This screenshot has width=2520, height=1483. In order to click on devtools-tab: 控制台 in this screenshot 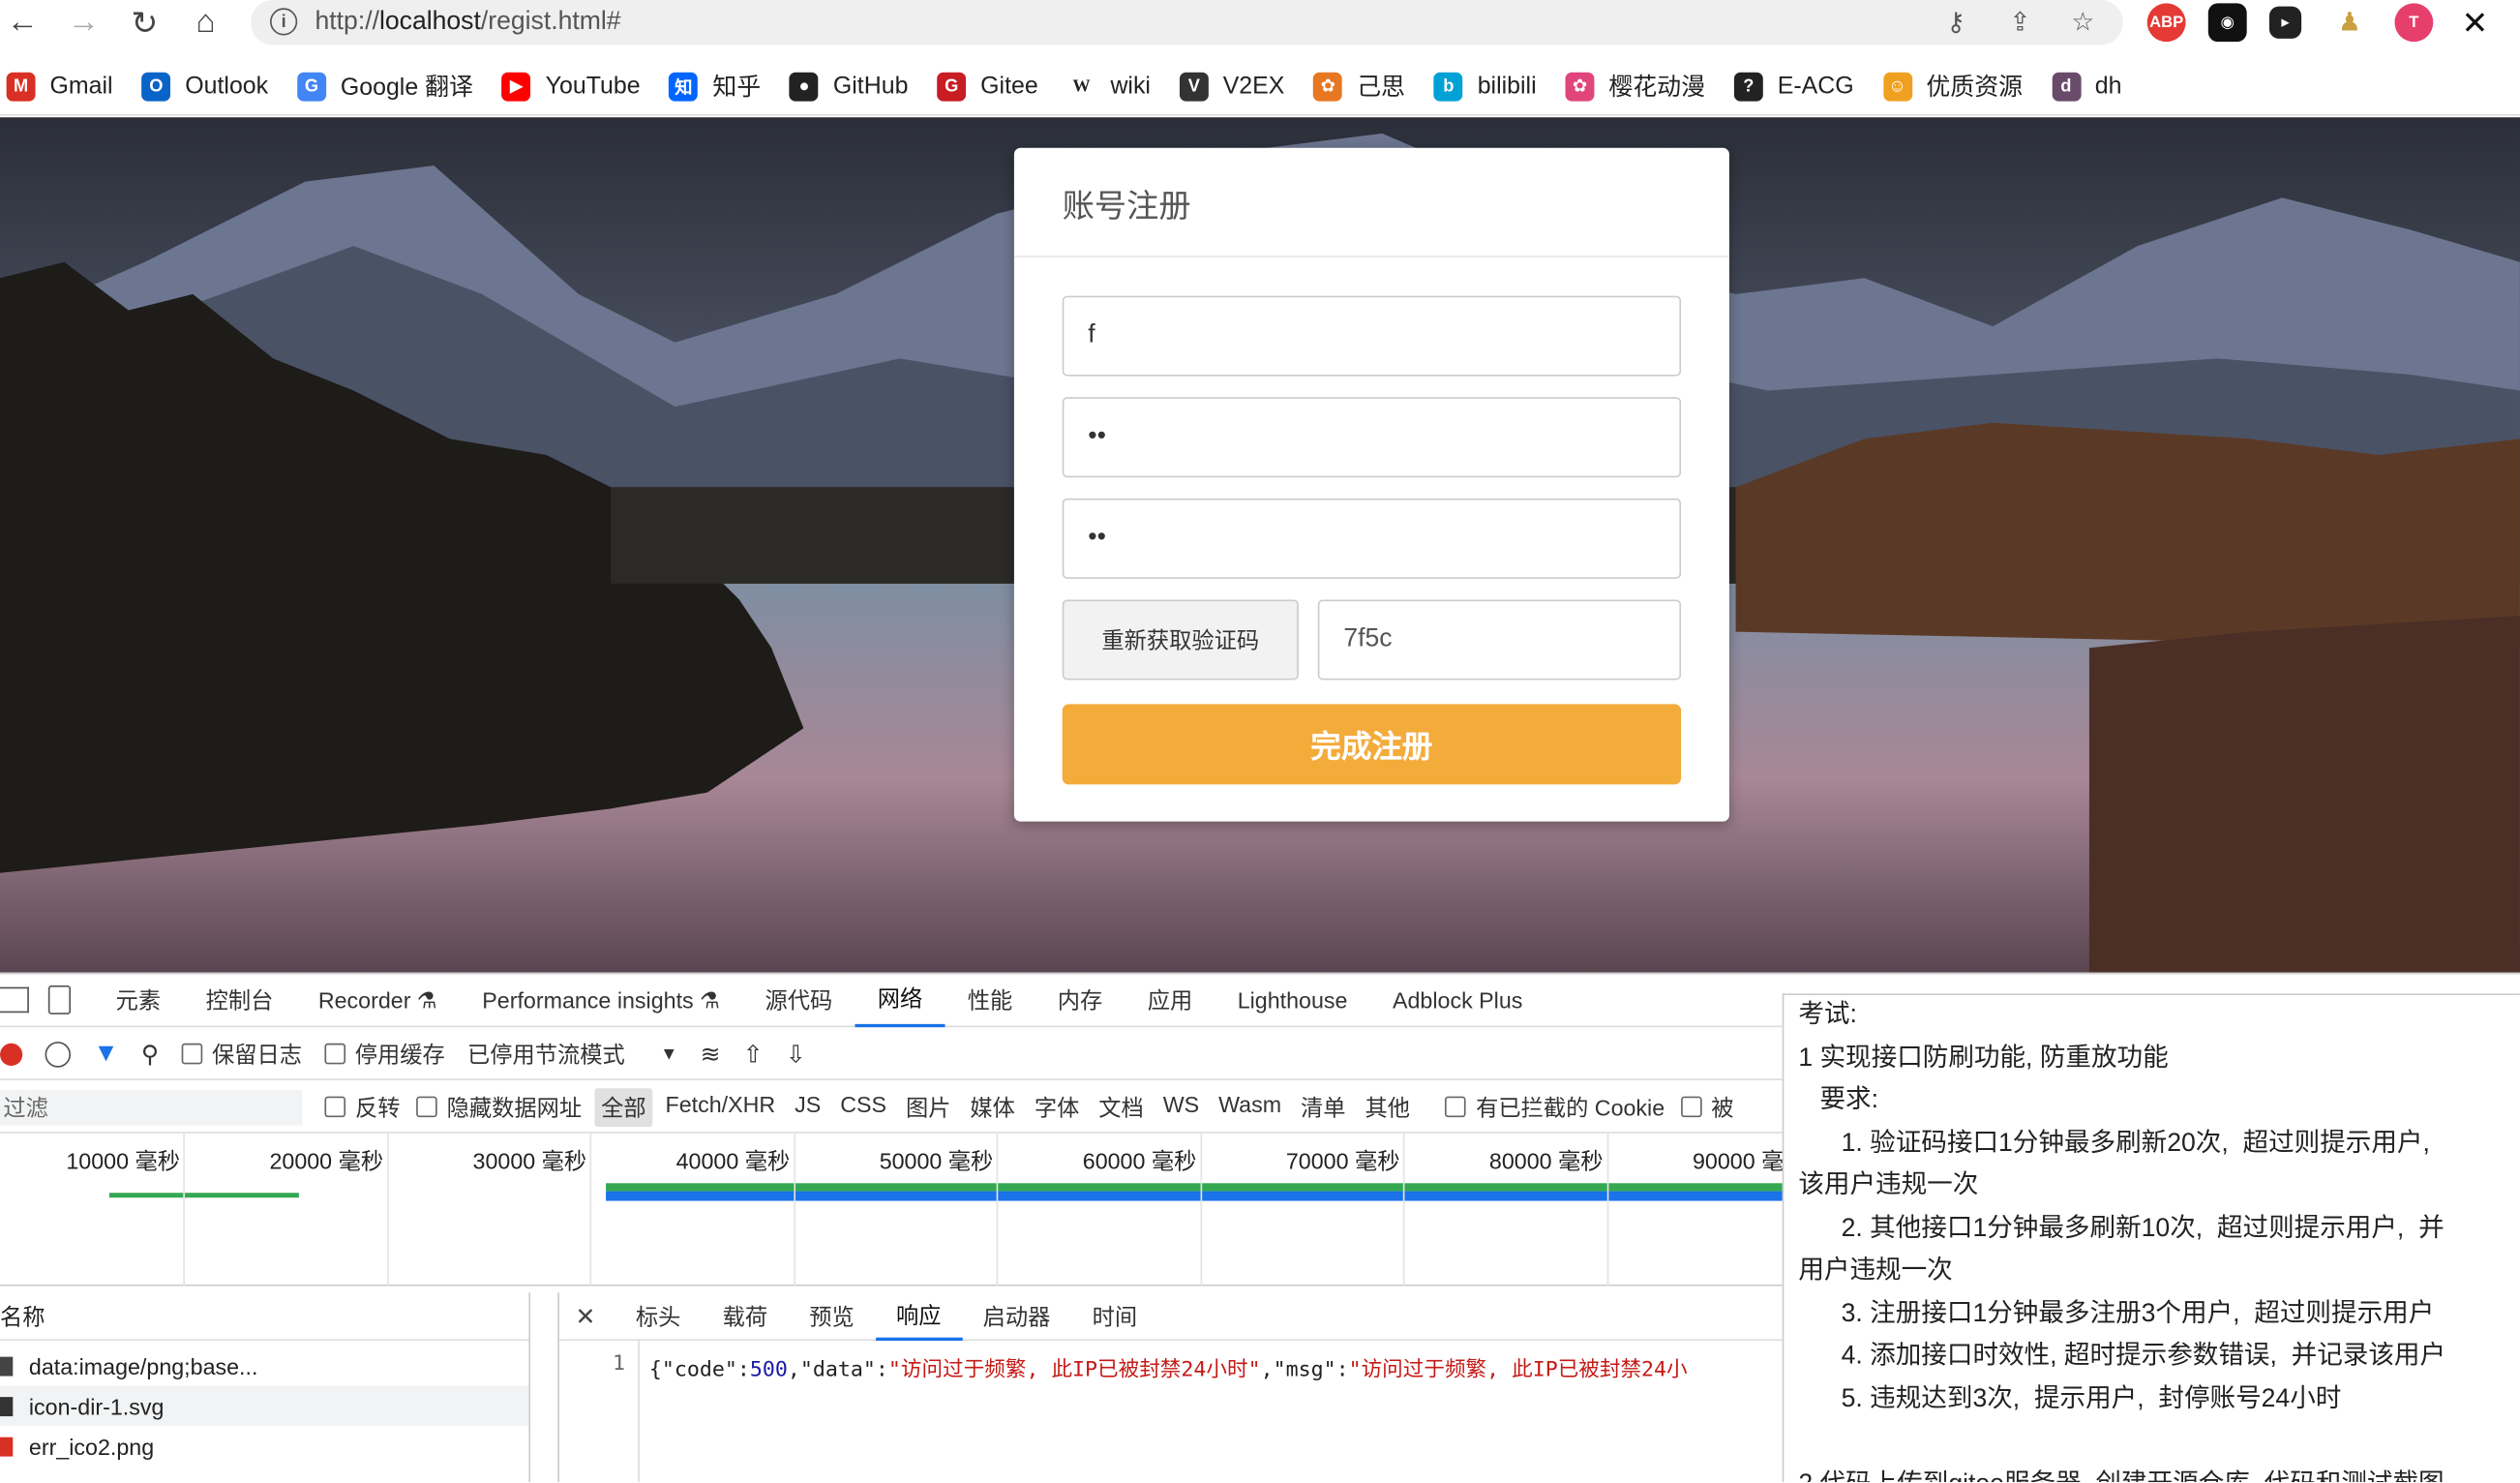, I will do `click(239, 1001)`.